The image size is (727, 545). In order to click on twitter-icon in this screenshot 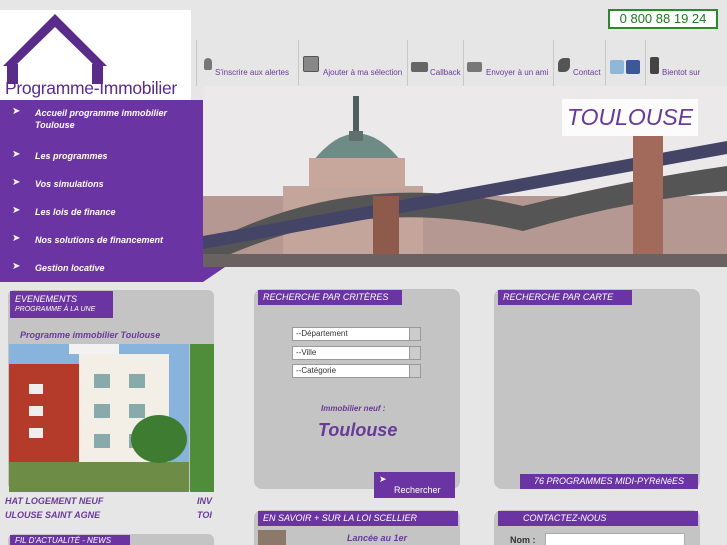, I will do `click(617, 67)`.